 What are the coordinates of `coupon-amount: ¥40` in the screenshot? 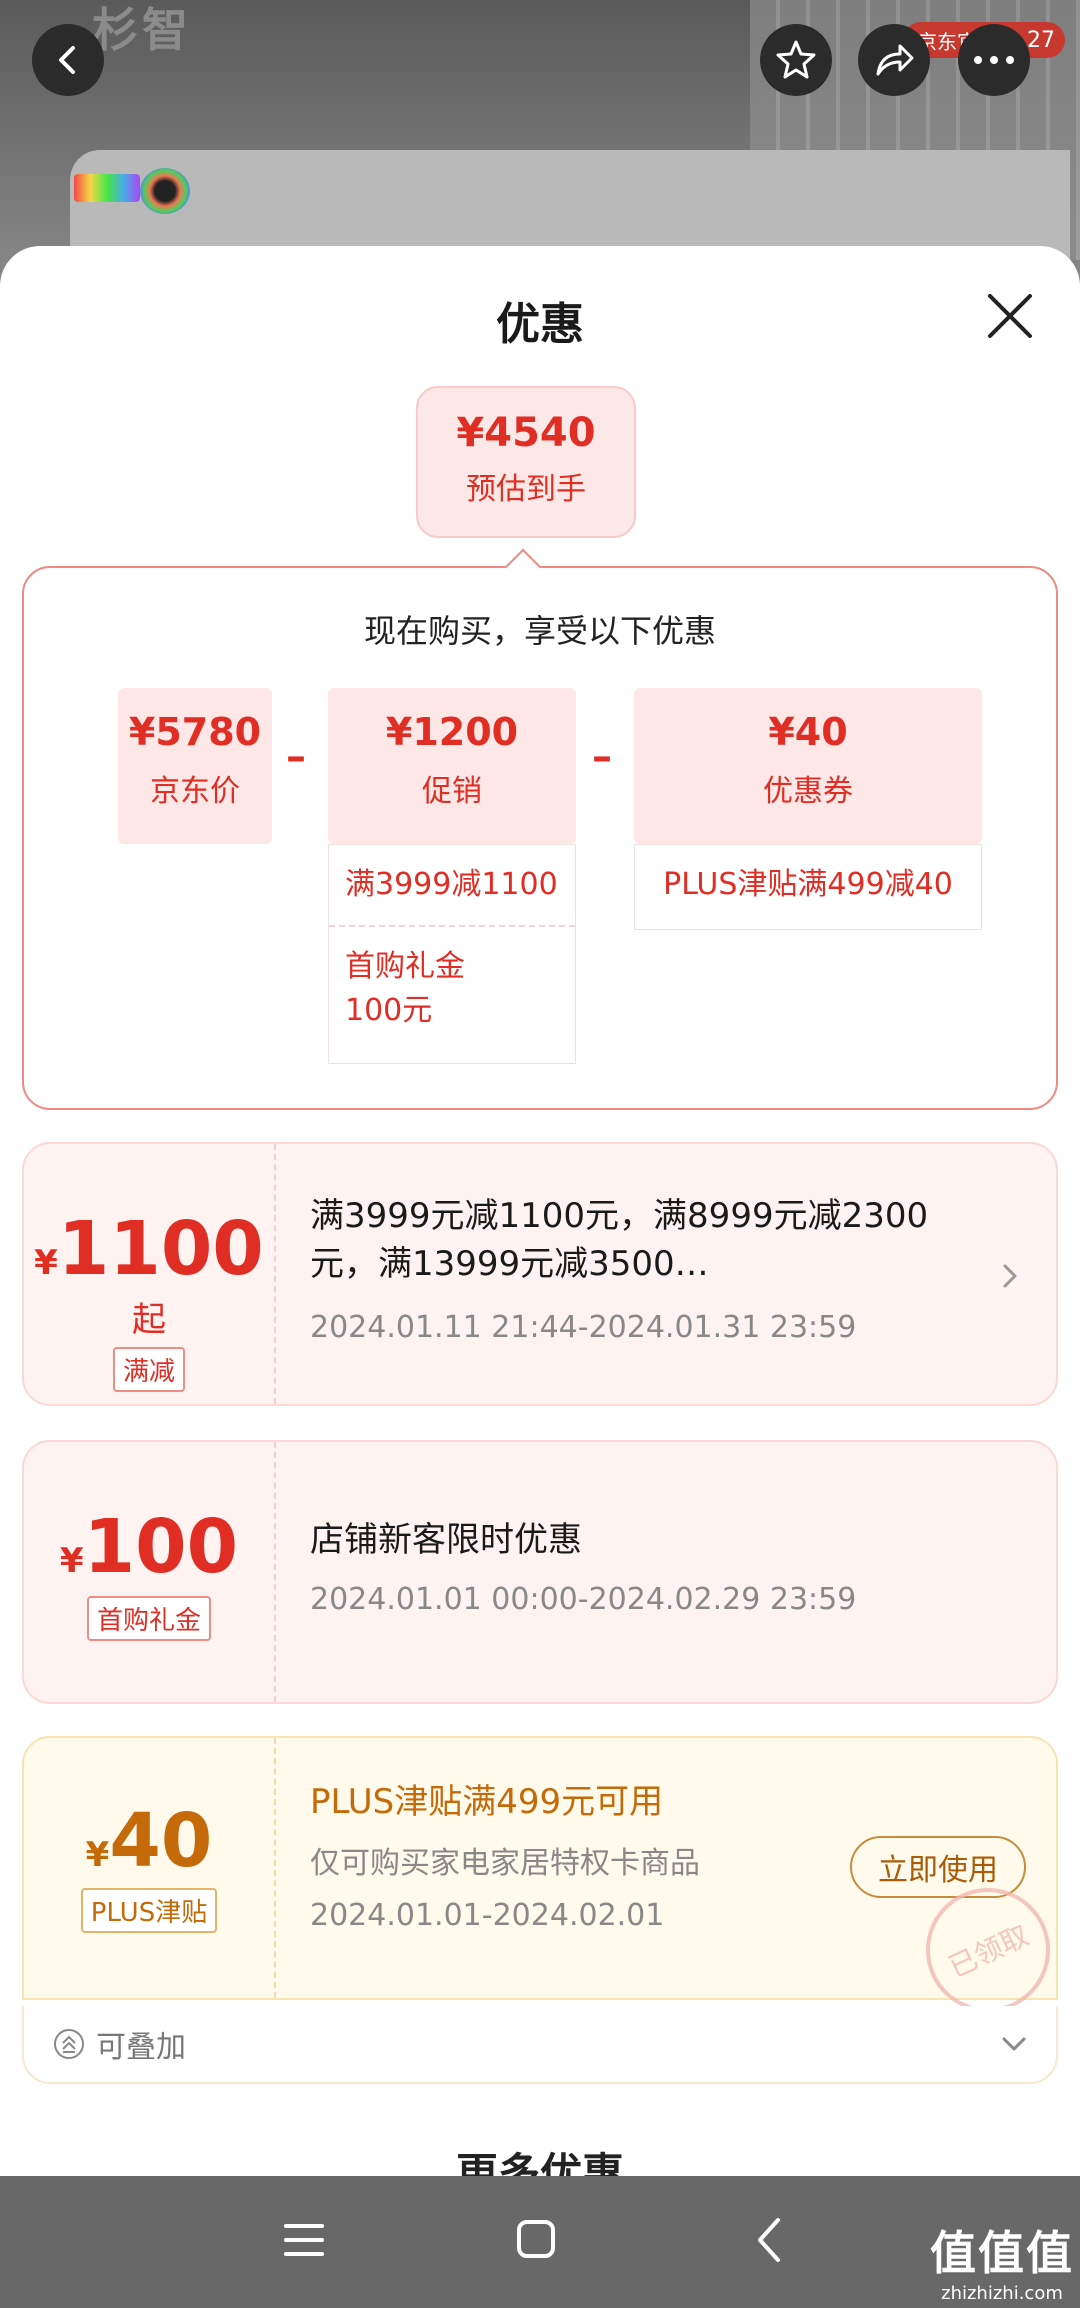 It's located at (149, 1841).